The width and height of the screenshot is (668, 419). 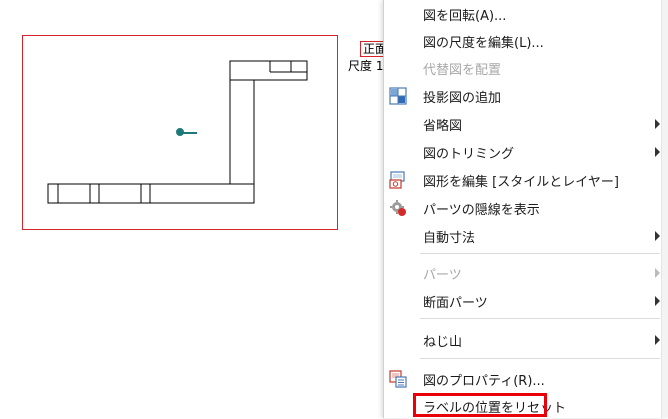 What do you see at coordinates (398, 379) in the screenshot?
I see `view-properties-icon` at bounding box center [398, 379].